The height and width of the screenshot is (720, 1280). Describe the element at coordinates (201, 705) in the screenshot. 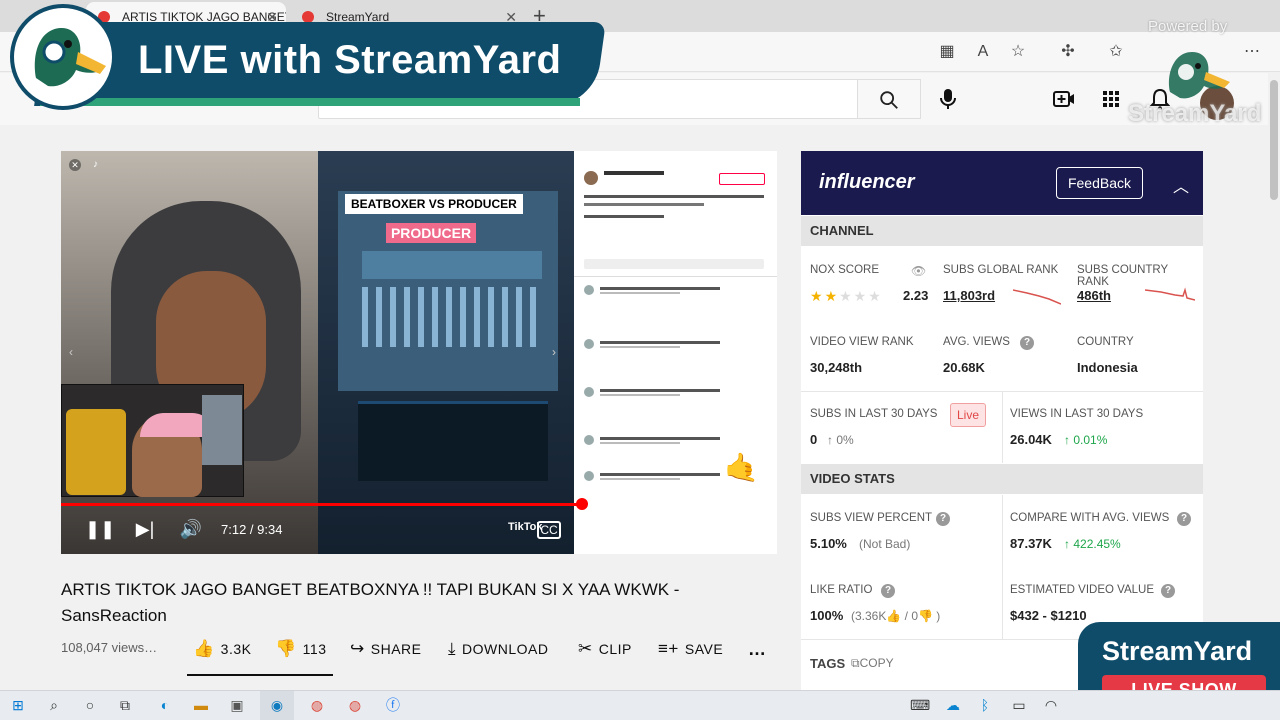

I see `file-explorer-icon: ▬` at that location.